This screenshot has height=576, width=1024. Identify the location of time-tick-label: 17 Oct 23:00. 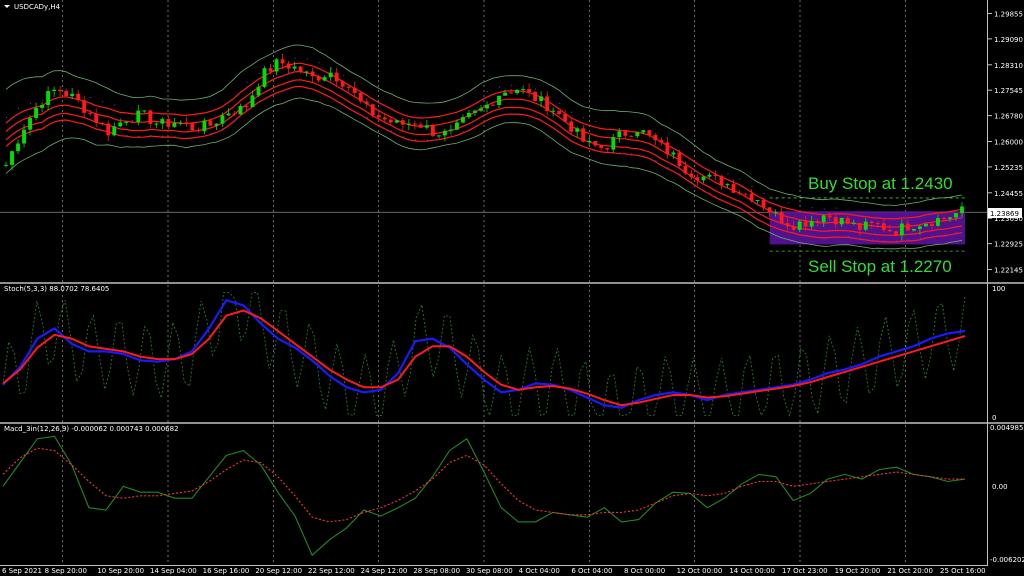
(805, 571).